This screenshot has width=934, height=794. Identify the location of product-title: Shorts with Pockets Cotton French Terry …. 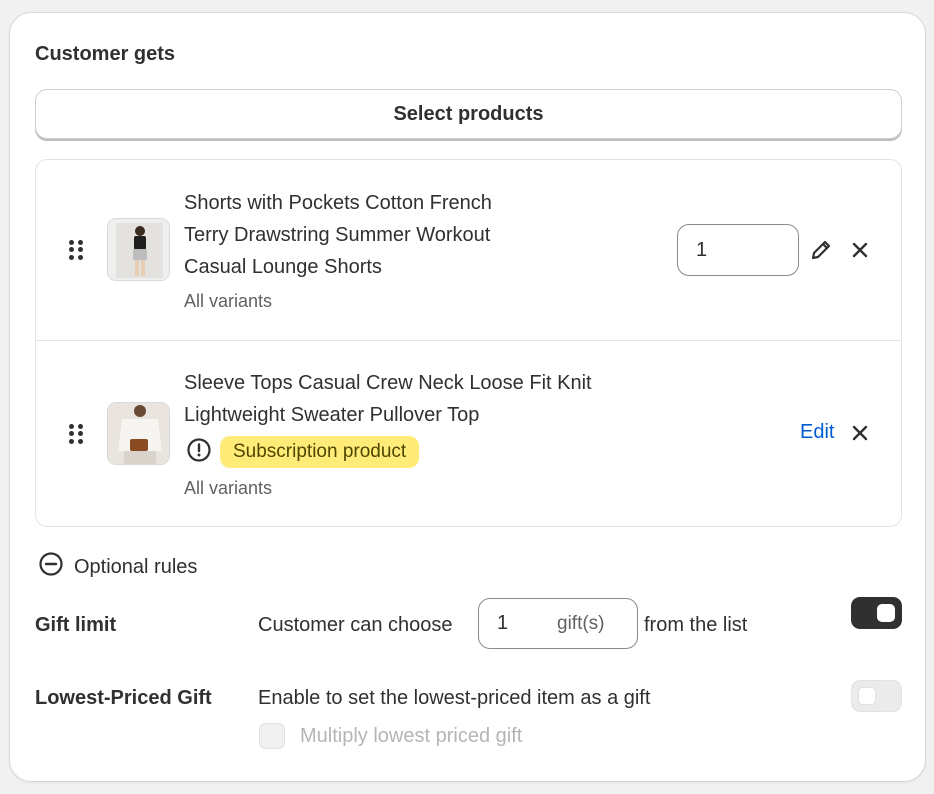
(338, 235).